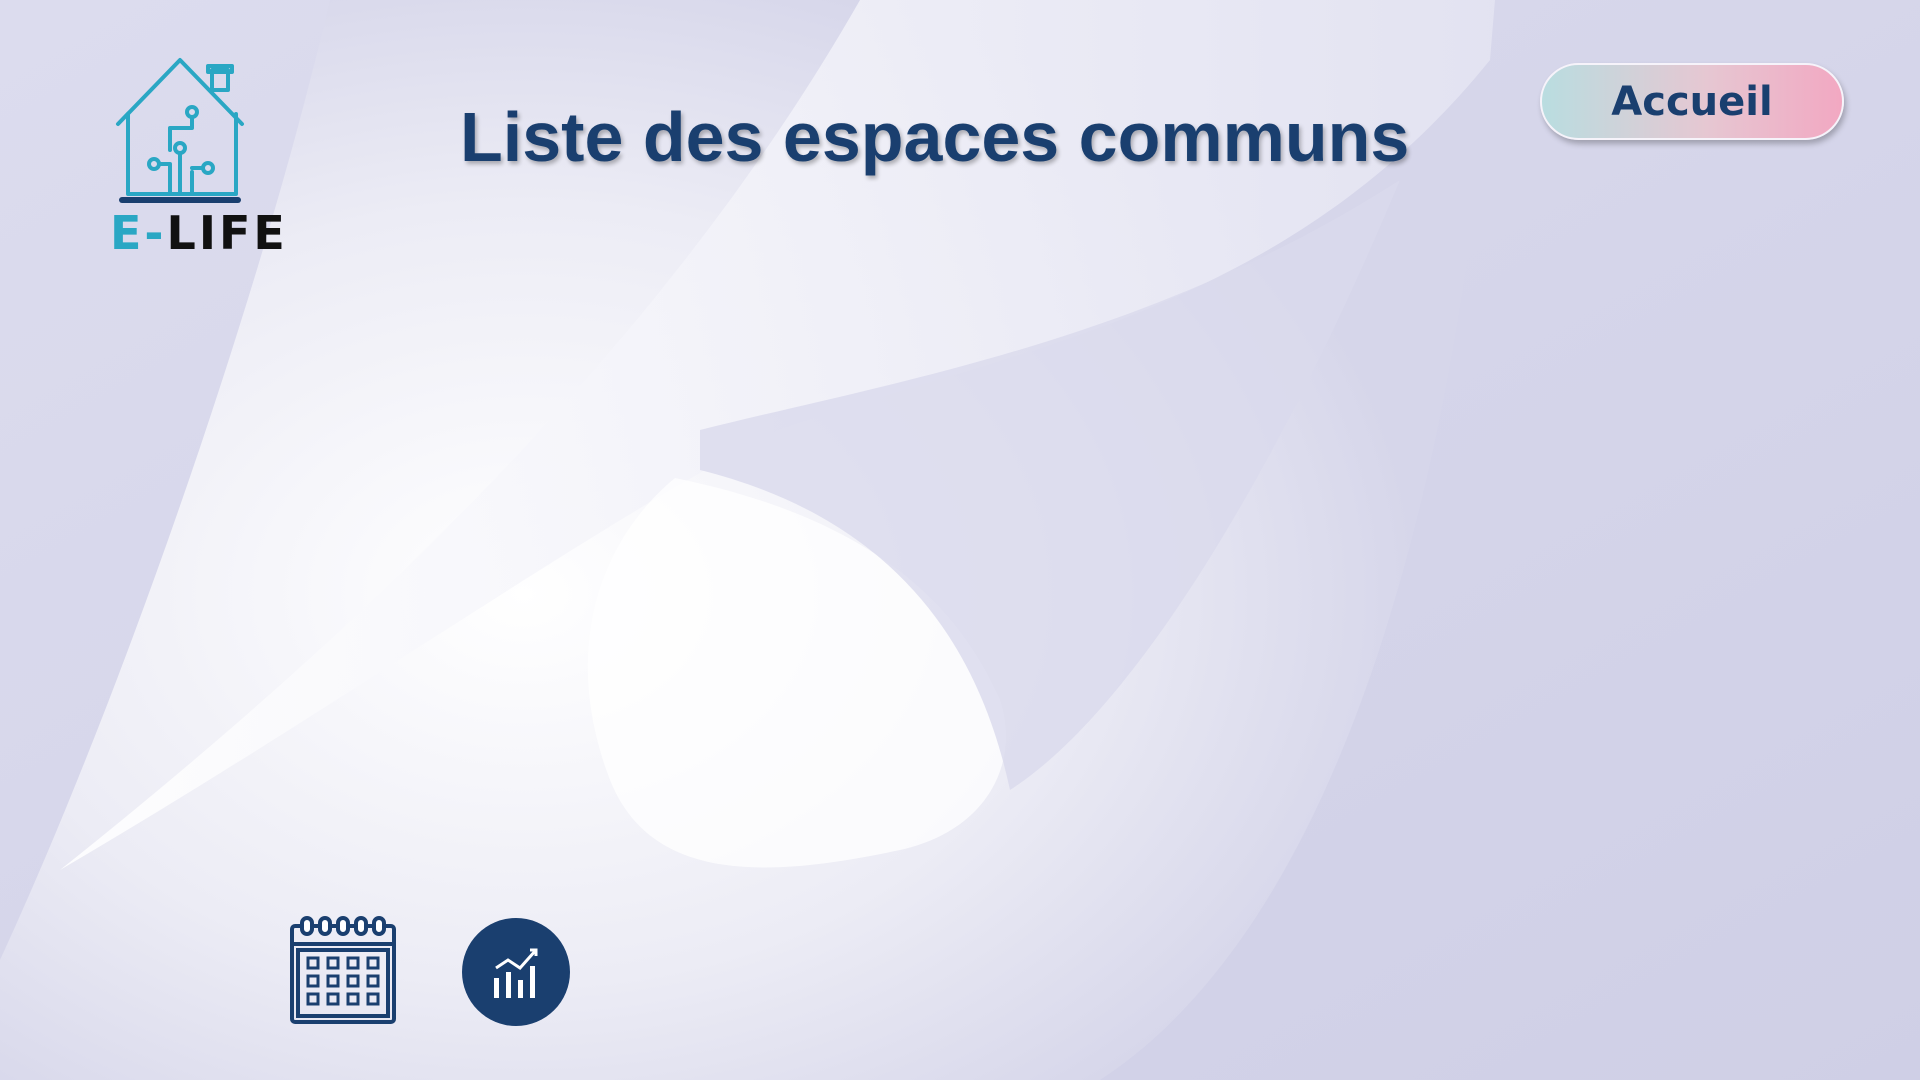  I want to click on statistics-button, so click(516, 972).